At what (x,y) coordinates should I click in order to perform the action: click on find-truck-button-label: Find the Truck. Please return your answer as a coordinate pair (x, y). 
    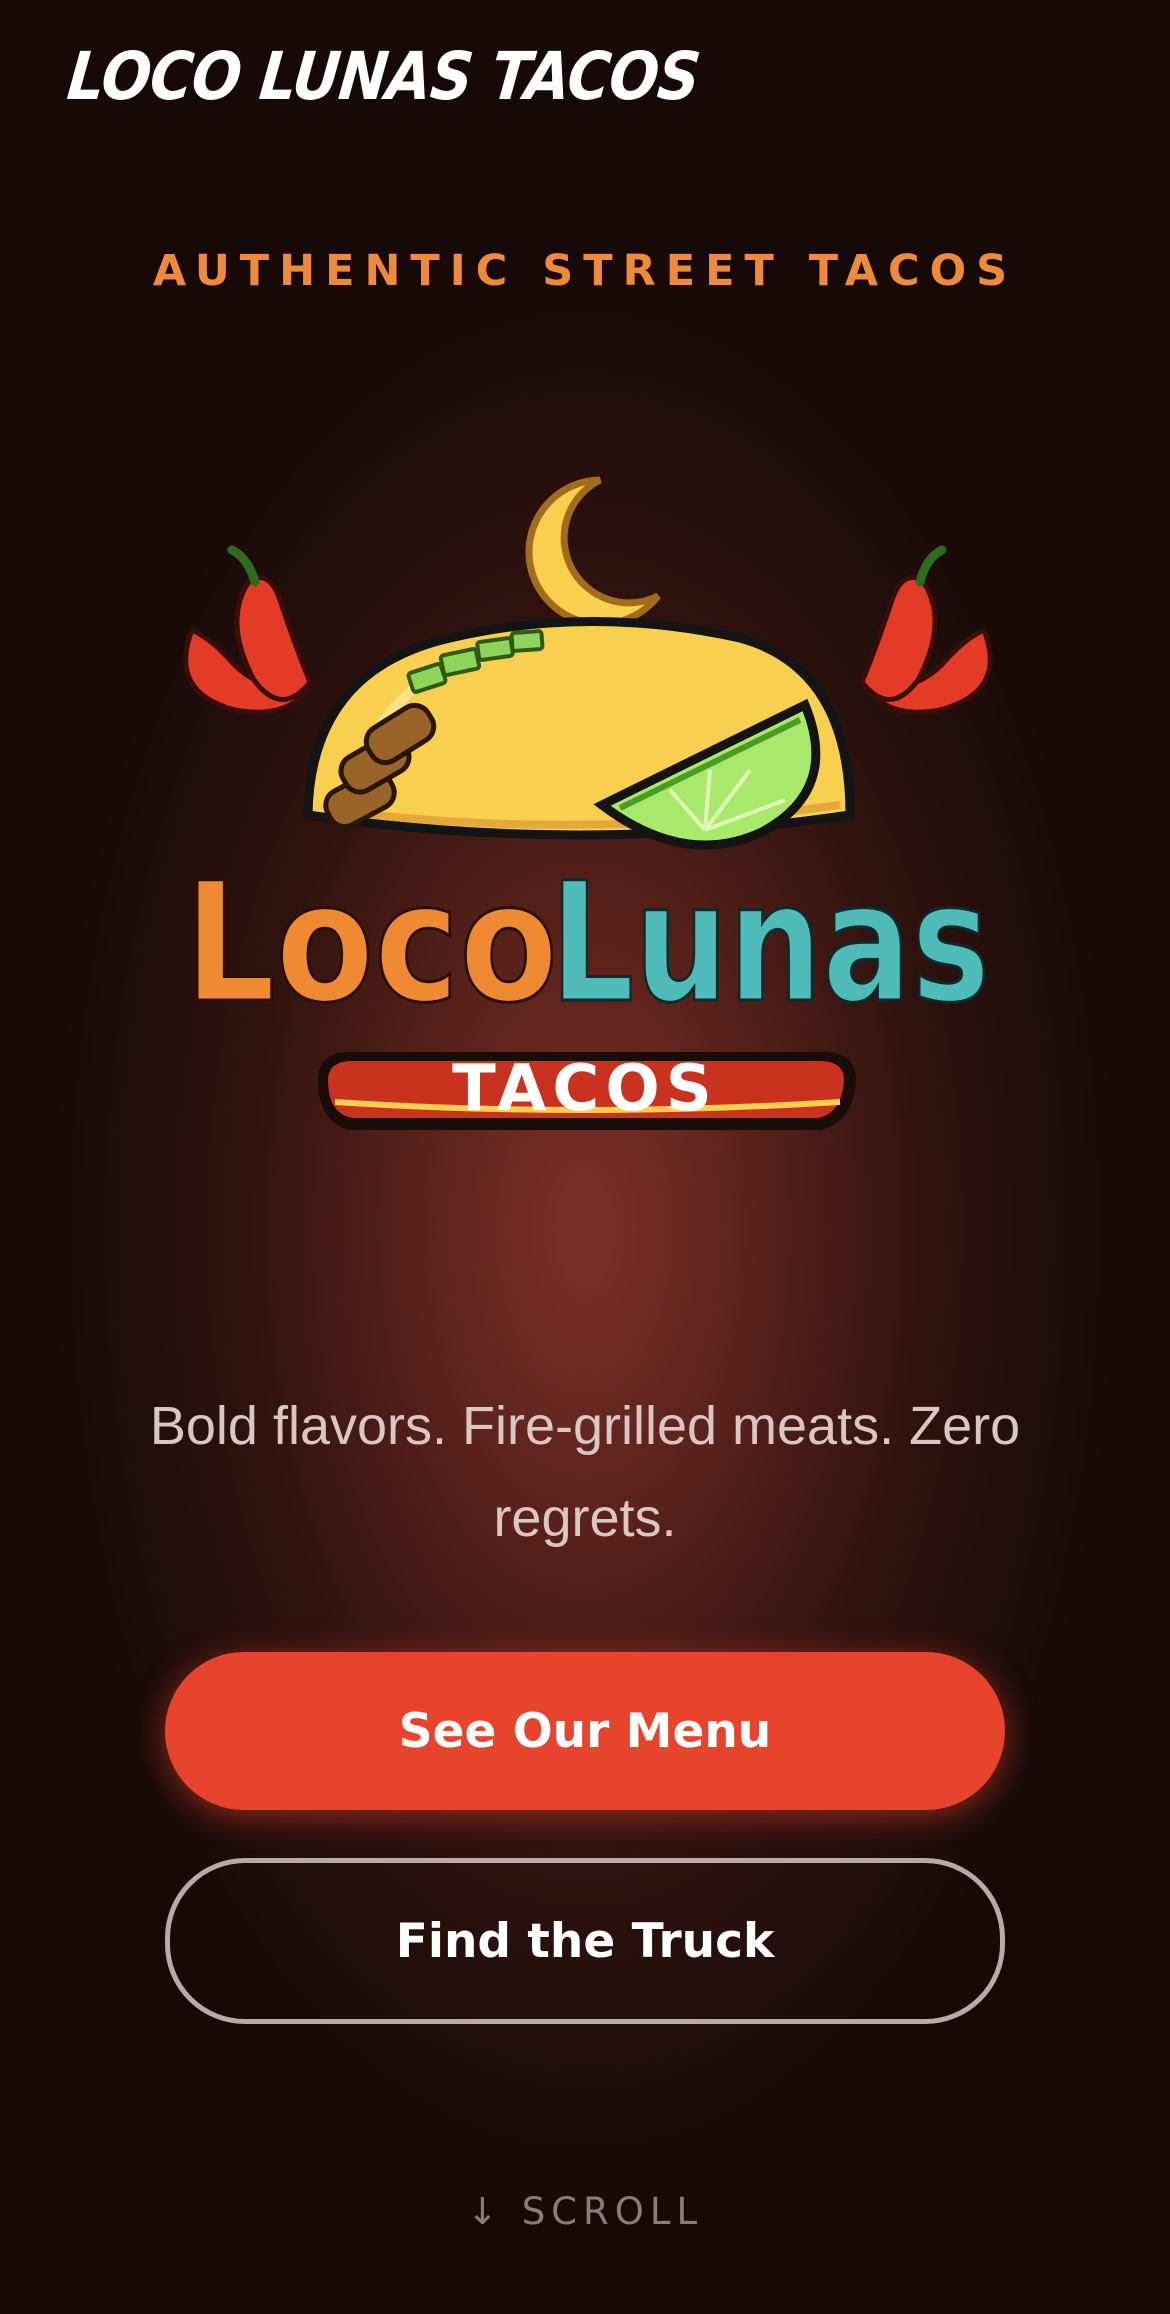
    Looking at the image, I should click on (585, 1941).